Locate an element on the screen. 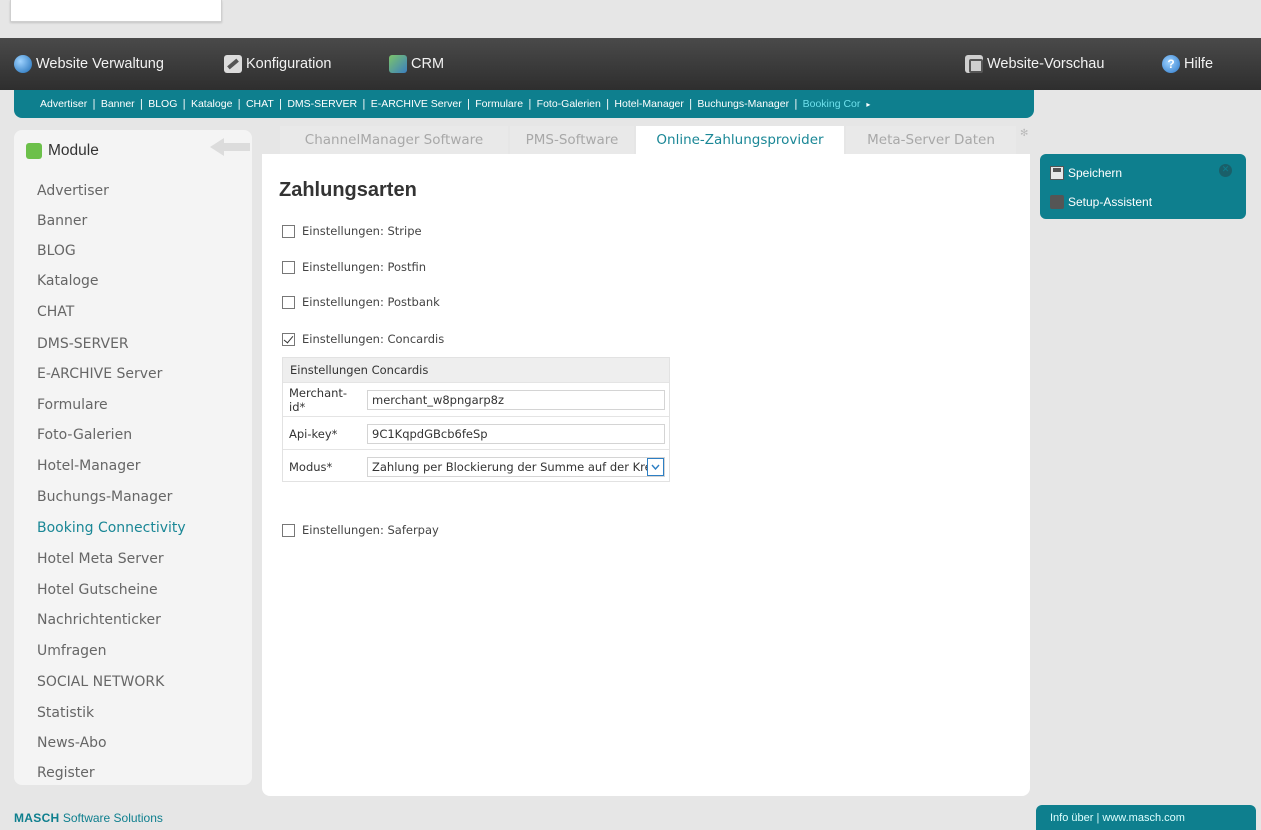 The height and width of the screenshot is (830, 1261). merchant-id-label: Merchant-id* is located at coordinates (318, 400).